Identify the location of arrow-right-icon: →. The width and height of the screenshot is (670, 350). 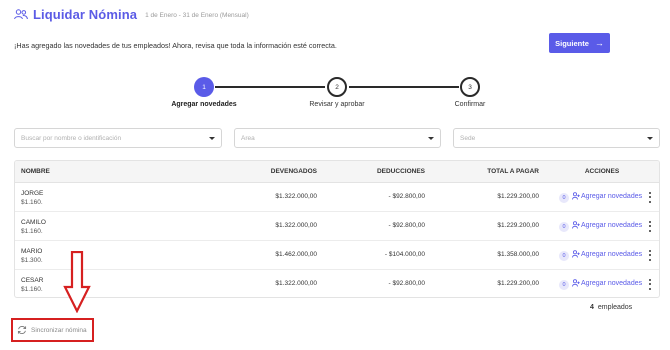
(599, 43).